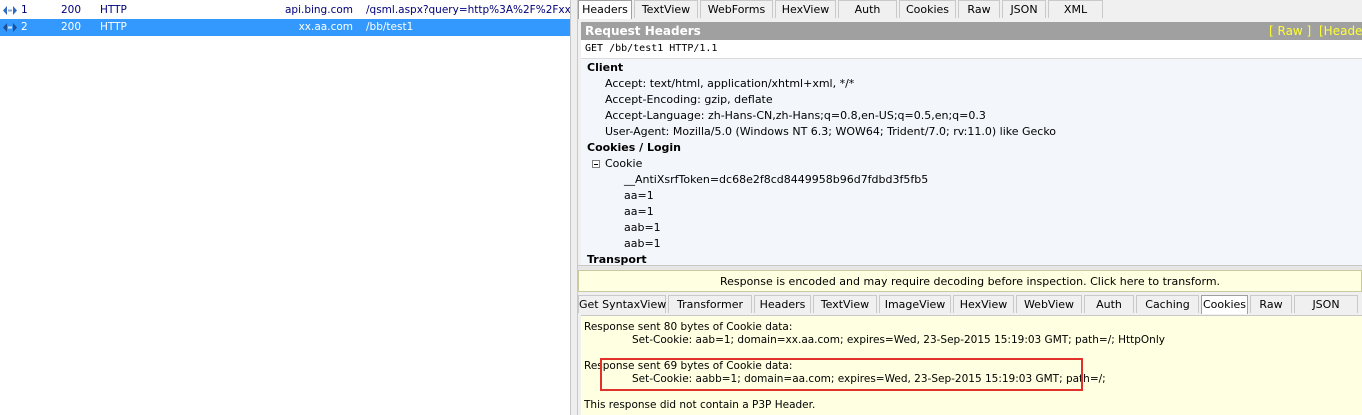 This screenshot has width=1362, height=415. Describe the element at coordinates (927, 9) in the screenshot. I see `tab-request-cookies: Cookies` at that location.